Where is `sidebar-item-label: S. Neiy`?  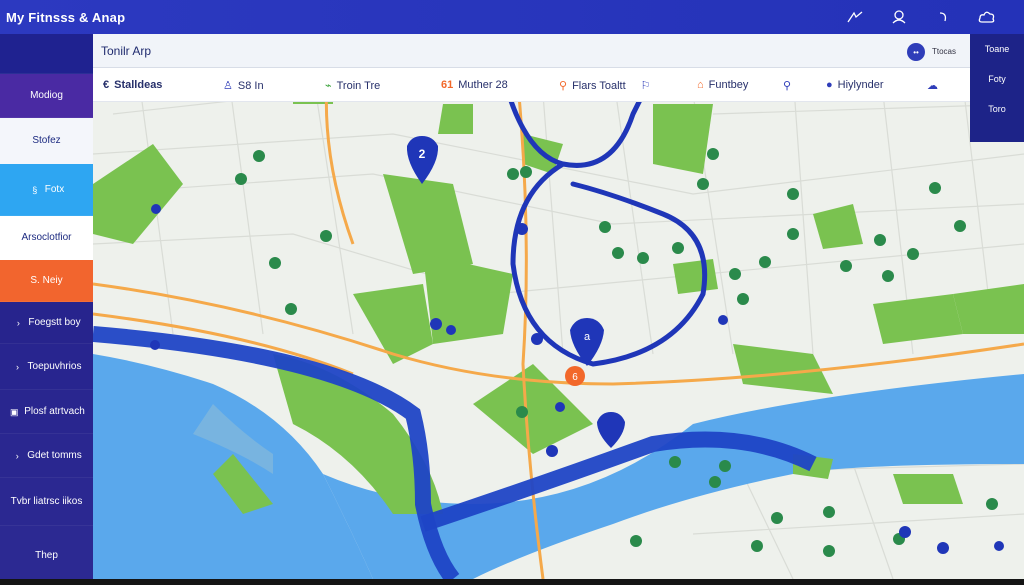 sidebar-item-label: S. Neiy is located at coordinates (46, 280).